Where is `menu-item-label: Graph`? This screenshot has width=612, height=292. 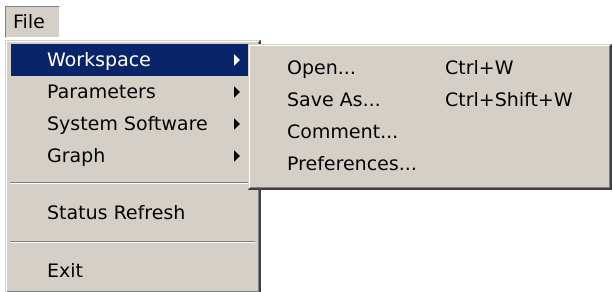 menu-item-label: Graph is located at coordinates (76, 156).